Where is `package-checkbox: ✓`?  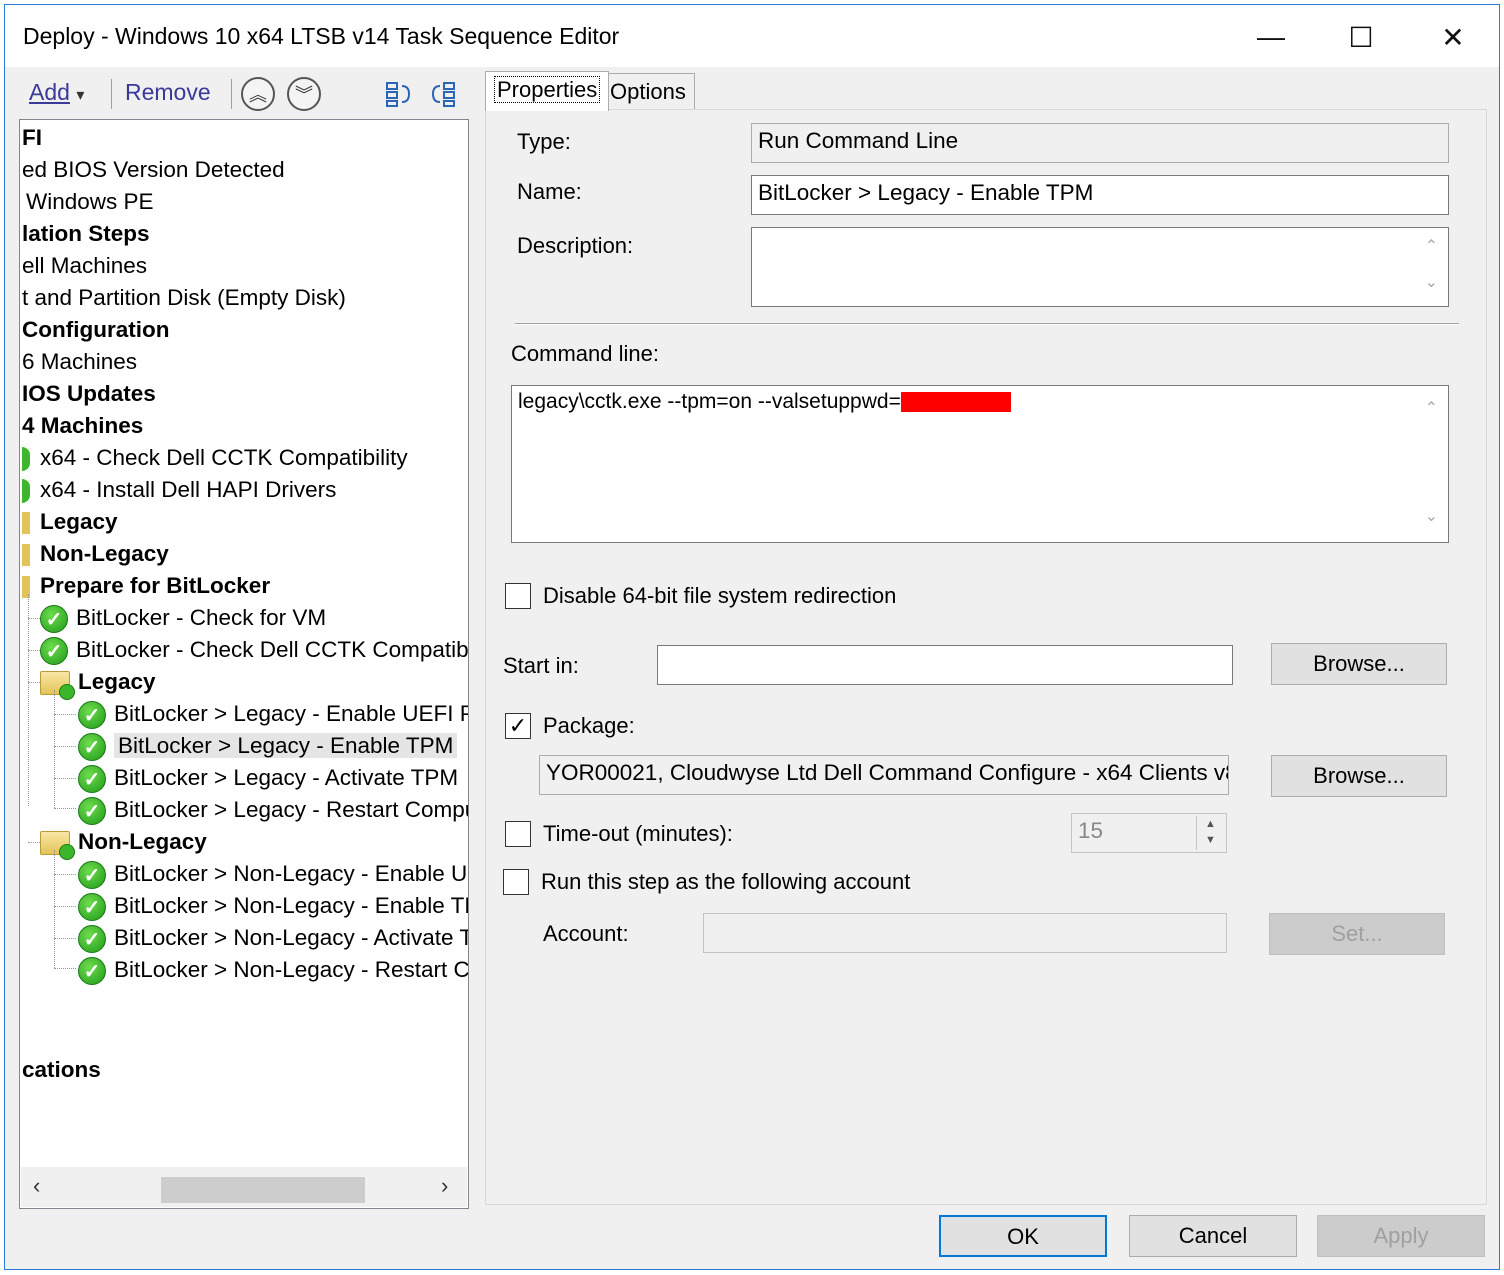
package-checkbox: ✓ is located at coordinates (518, 726).